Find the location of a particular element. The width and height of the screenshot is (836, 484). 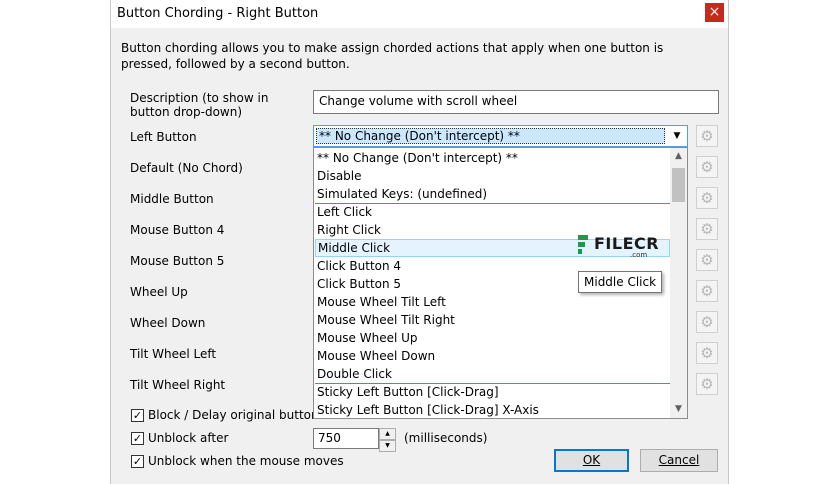

row-label-left-button: Left Button is located at coordinates (163, 137).